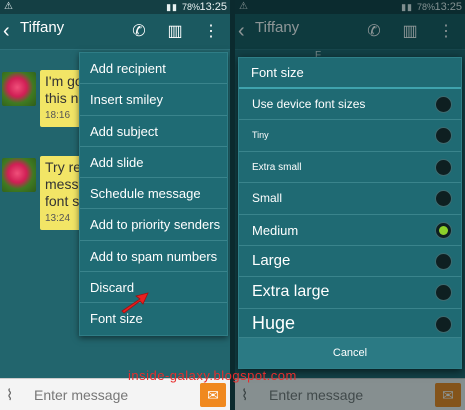 This screenshot has width=465, height=410. Describe the element at coordinates (153, 69) in the screenshot. I see `menu-item-add-recipient: Add recipient` at that location.